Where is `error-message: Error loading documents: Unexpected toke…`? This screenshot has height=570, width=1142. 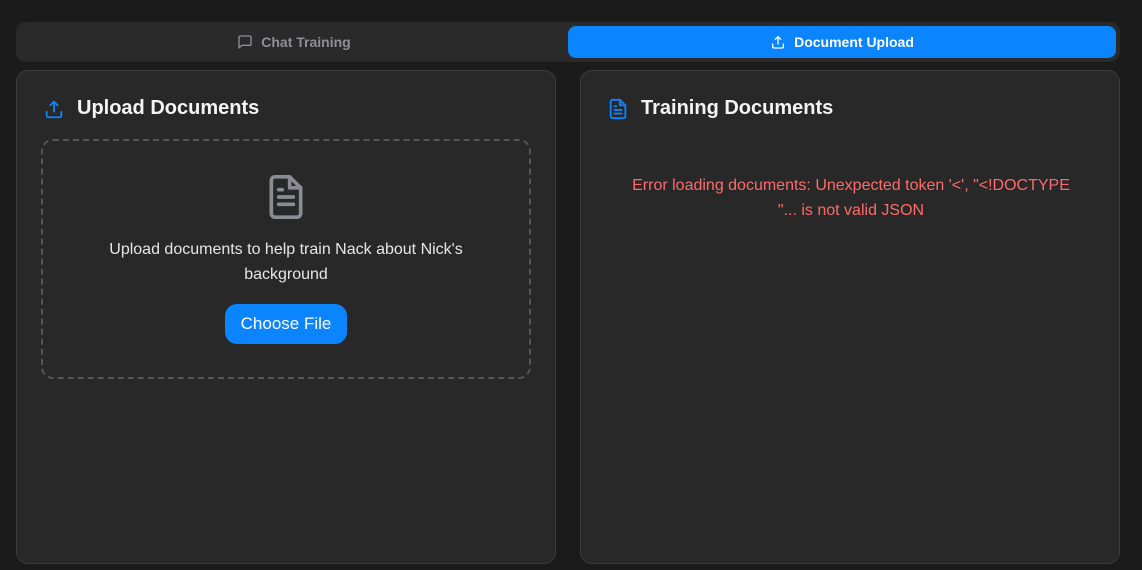 error-message: Error loading documents: Unexpected toke… is located at coordinates (851, 198).